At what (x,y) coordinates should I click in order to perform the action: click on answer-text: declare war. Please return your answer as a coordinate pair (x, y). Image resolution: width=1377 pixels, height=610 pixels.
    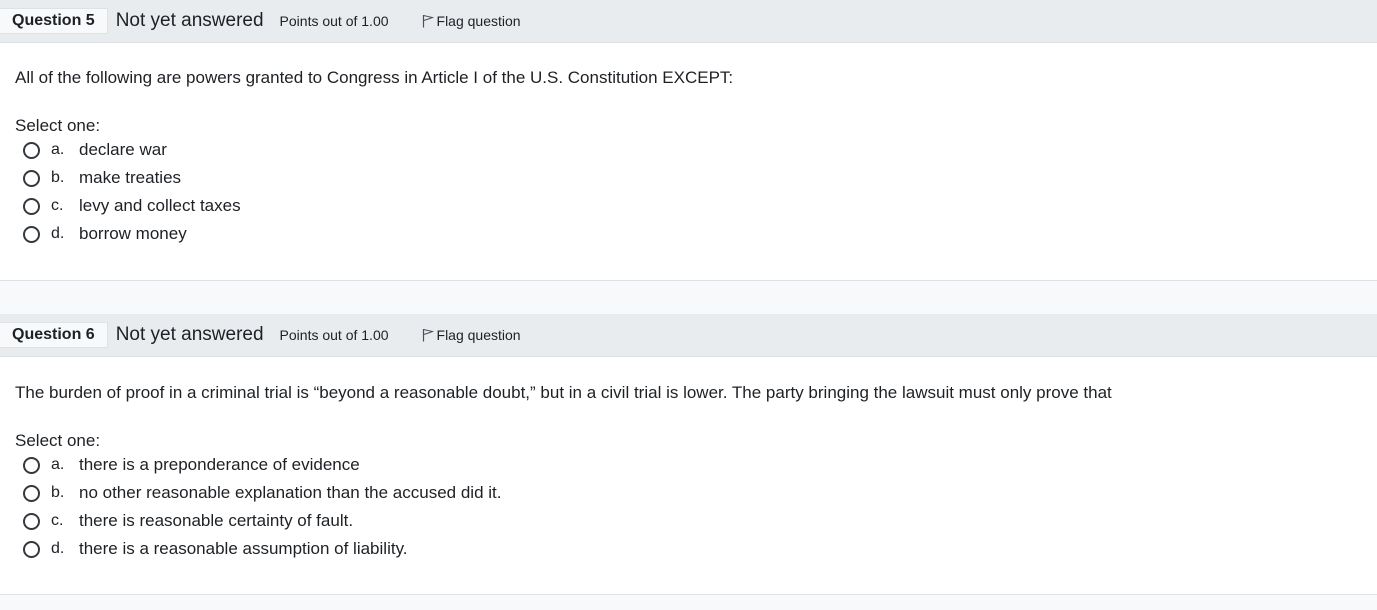
    Looking at the image, I should click on (123, 149).